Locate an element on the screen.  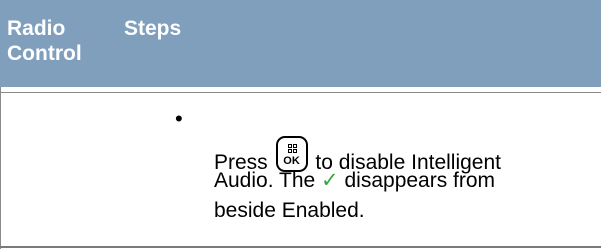
row-left-border is located at coordinates (0, 168).